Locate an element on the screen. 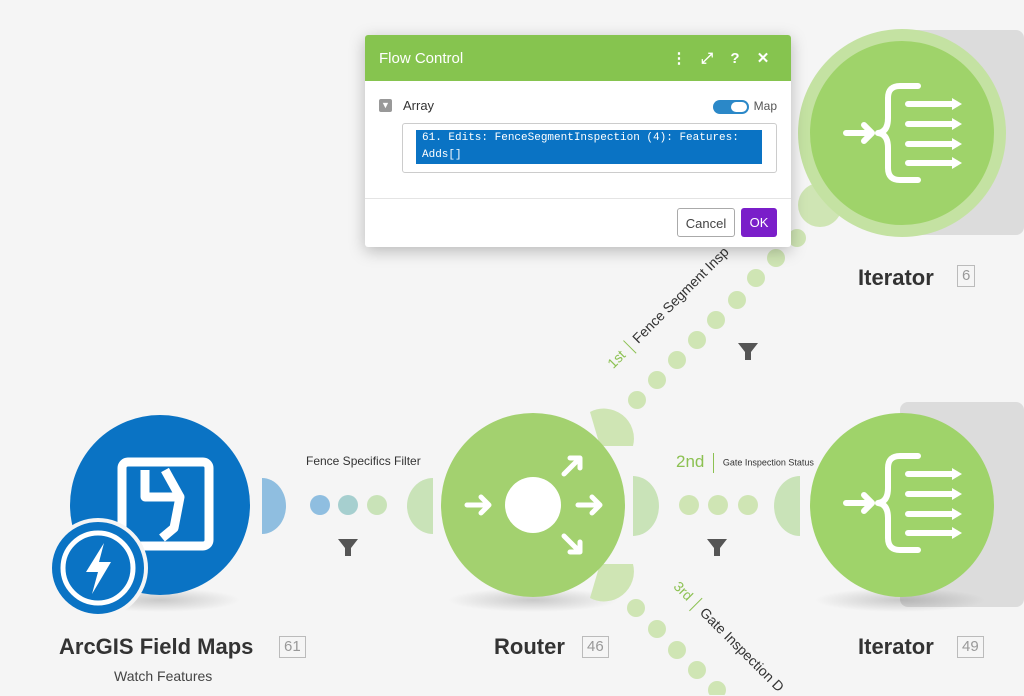 This screenshot has height=696, width=1024. arcgis-module-title: ArcGIS Field Maps is located at coordinates (156, 646).